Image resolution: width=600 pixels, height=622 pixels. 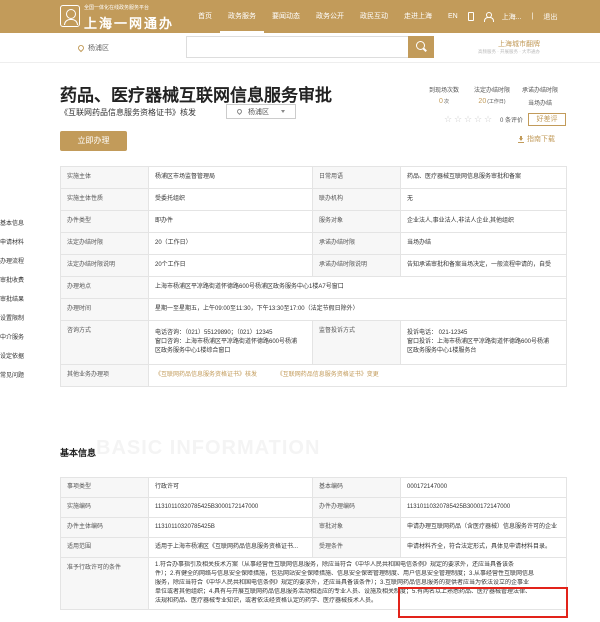 What do you see at coordinates (12, 360) in the screenshot?
I see `side-nav-item: 设定依据` at bounding box center [12, 360].